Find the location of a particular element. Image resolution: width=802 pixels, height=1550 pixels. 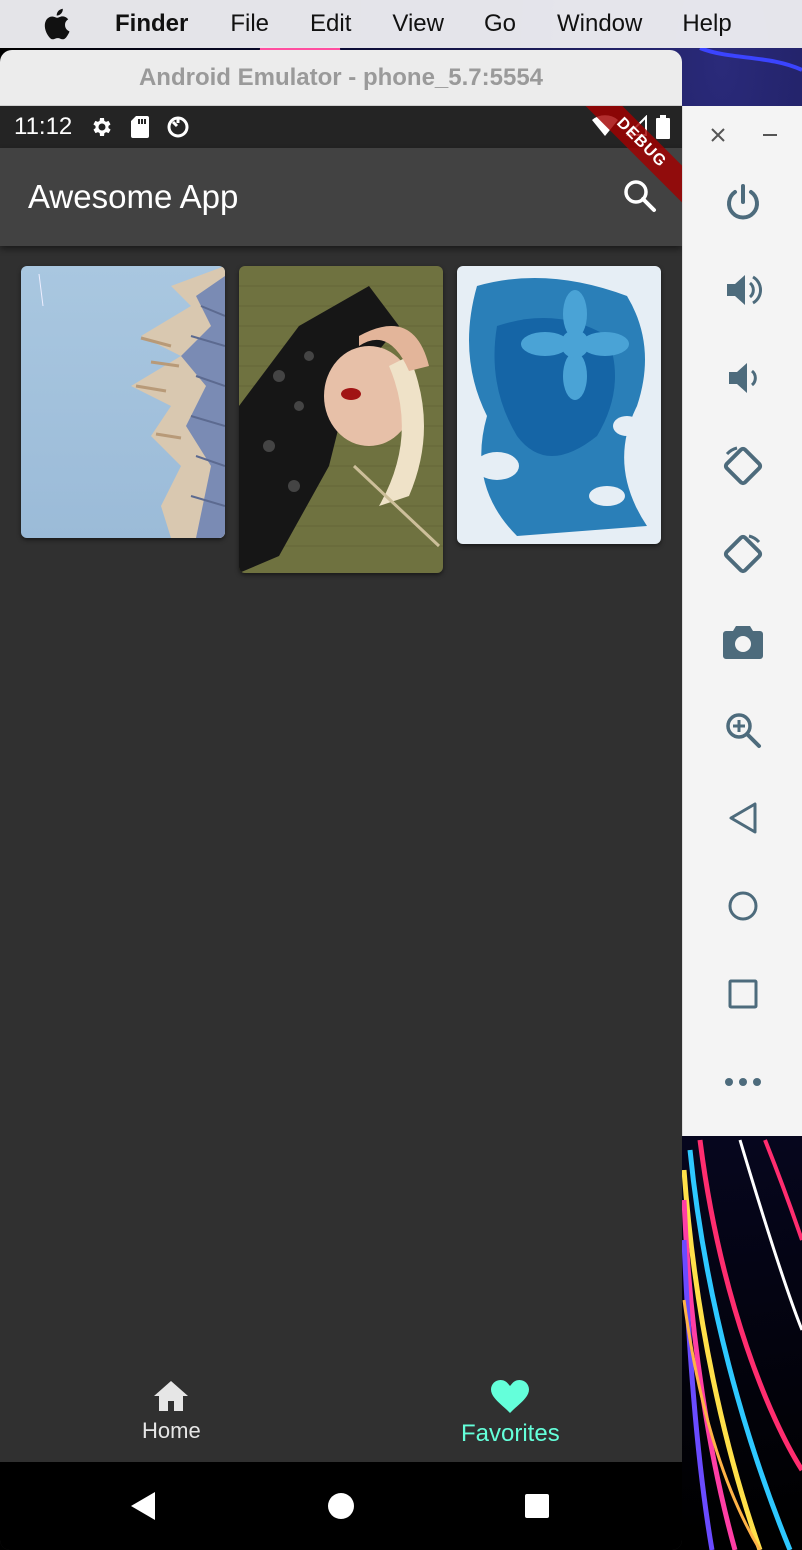

emulator-toolbar is located at coordinates (742, 621).